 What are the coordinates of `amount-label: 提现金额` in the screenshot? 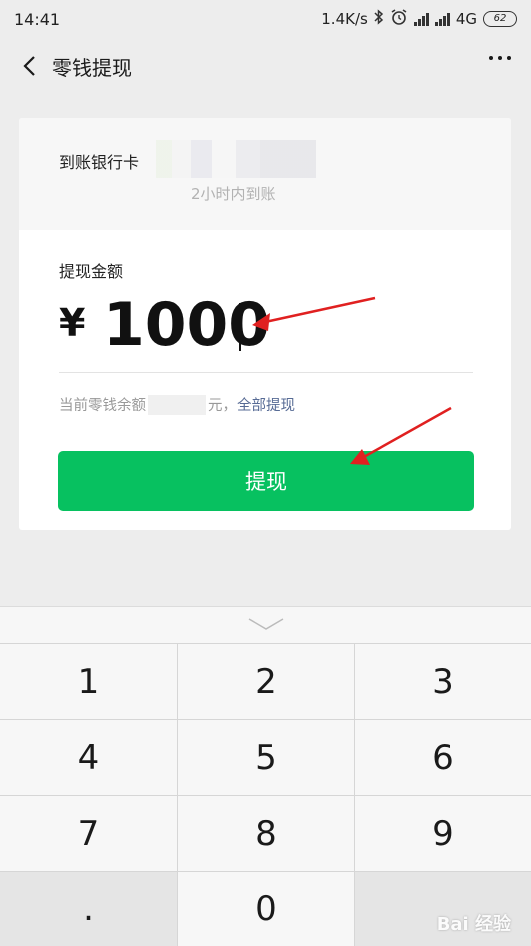 It's located at (91, 271).